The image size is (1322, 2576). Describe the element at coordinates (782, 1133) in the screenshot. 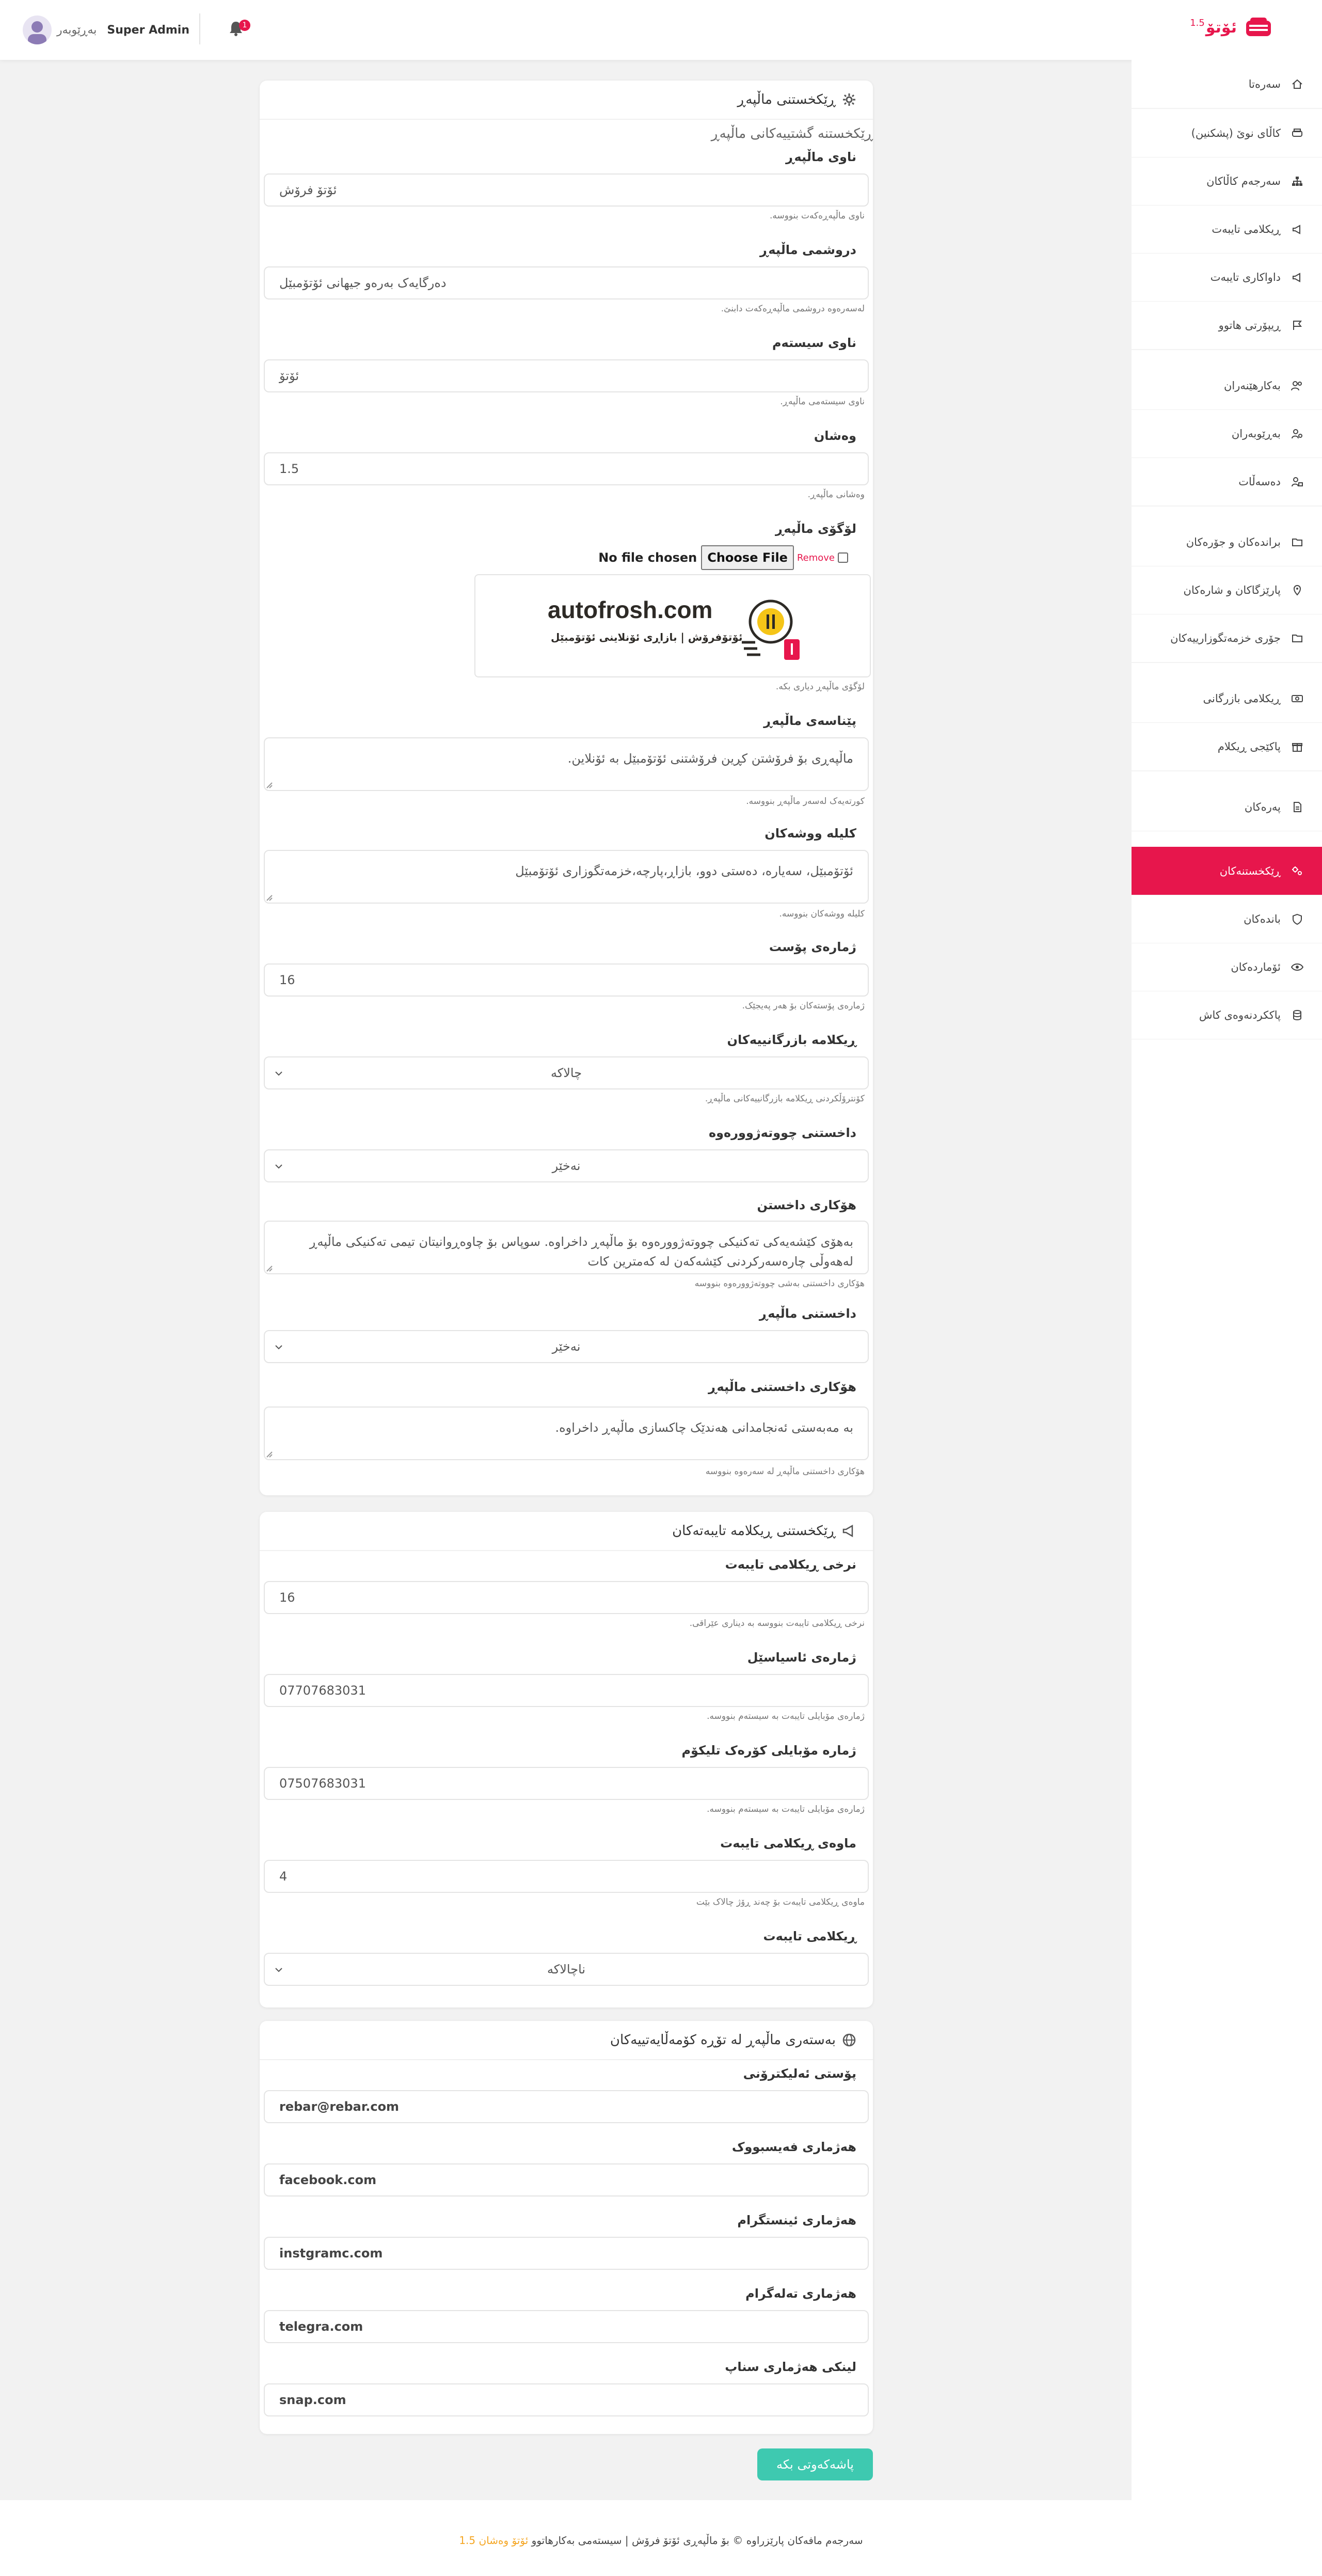

I see `shutdown-section-label: داخستنی چووتەژوورەوە` at that location.